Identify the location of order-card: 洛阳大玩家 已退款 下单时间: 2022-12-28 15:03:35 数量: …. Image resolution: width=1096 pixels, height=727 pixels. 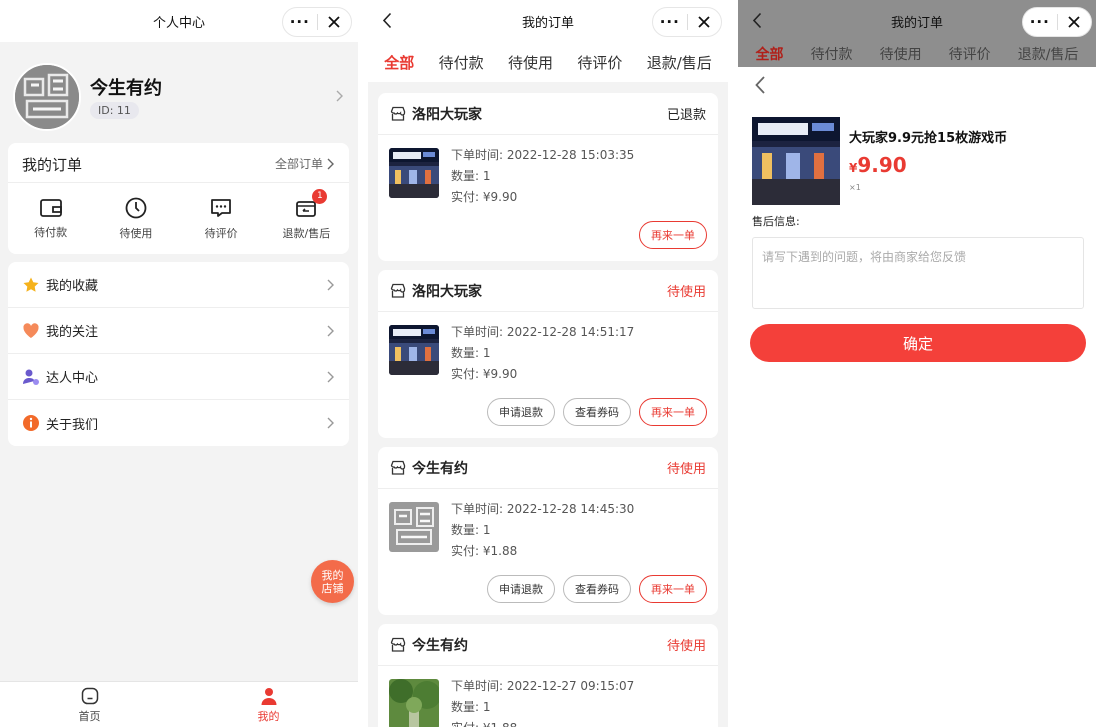
(548, 177).